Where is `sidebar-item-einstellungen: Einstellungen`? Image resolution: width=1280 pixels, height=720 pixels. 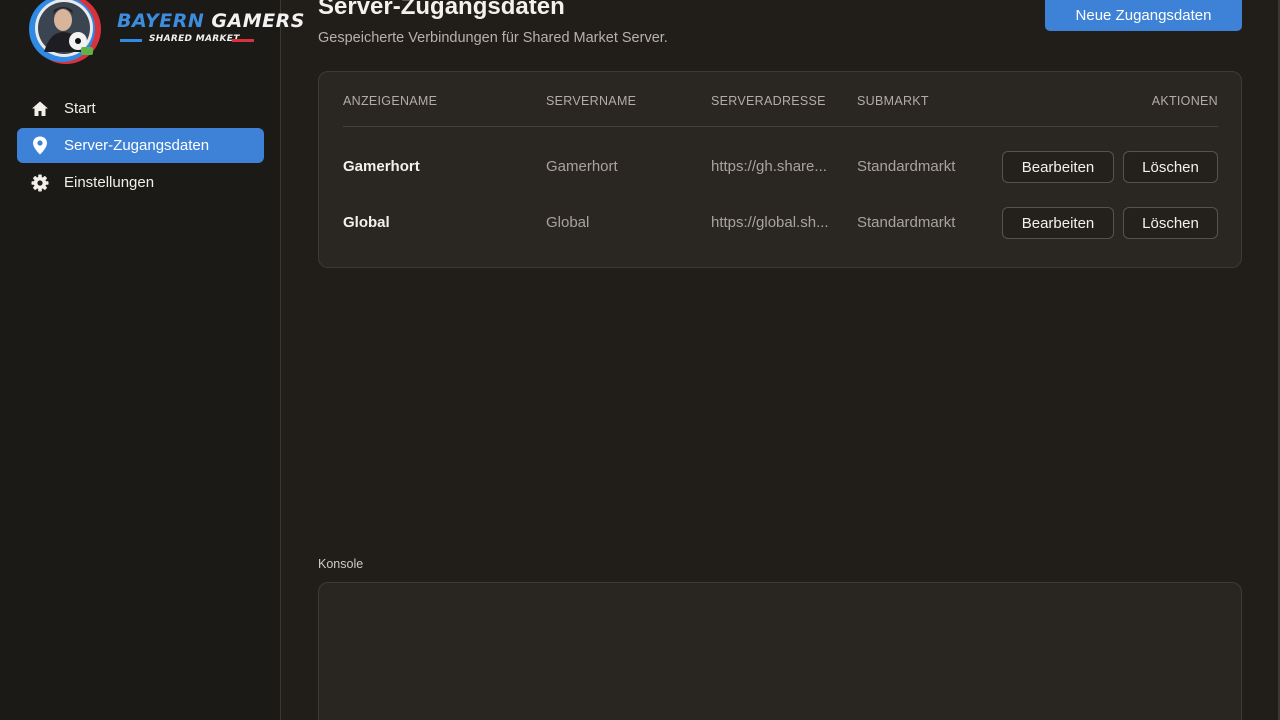 sidebar-item-einstellungen: Einstellungen is located at coordinates (140, 182).